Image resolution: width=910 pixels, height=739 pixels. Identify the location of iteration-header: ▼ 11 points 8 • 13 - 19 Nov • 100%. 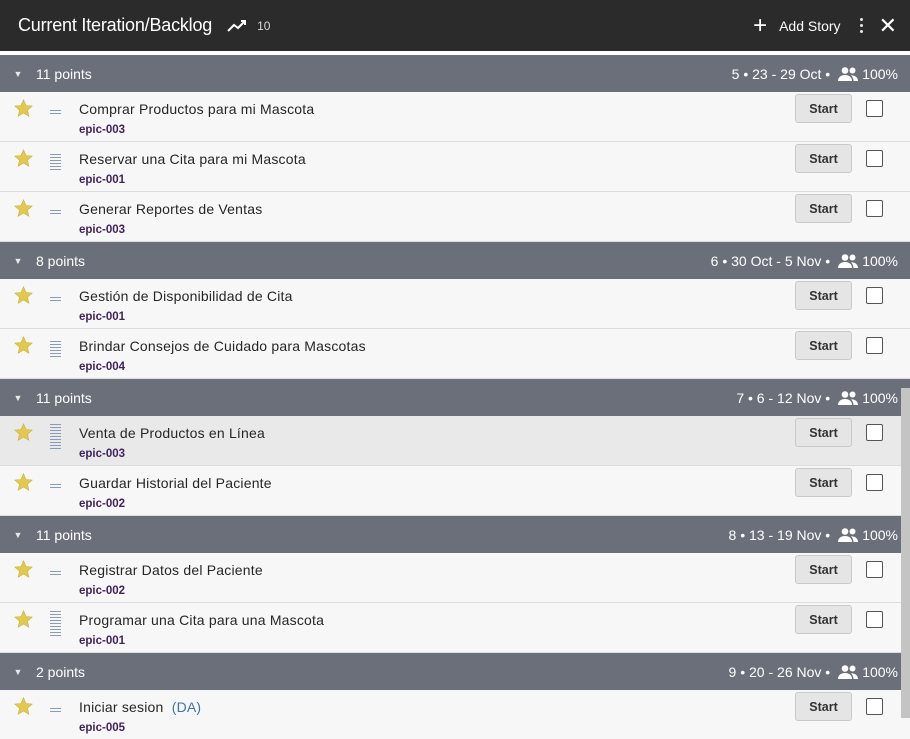
(455, 534).